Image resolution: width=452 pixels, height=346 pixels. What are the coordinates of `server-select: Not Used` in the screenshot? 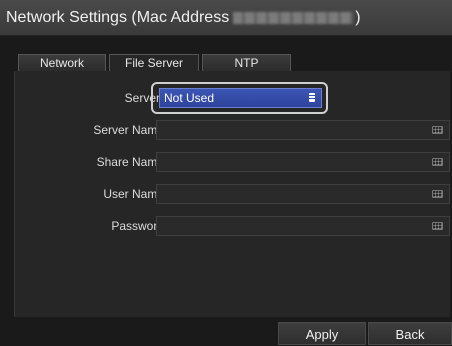 It's located at (240, 98).